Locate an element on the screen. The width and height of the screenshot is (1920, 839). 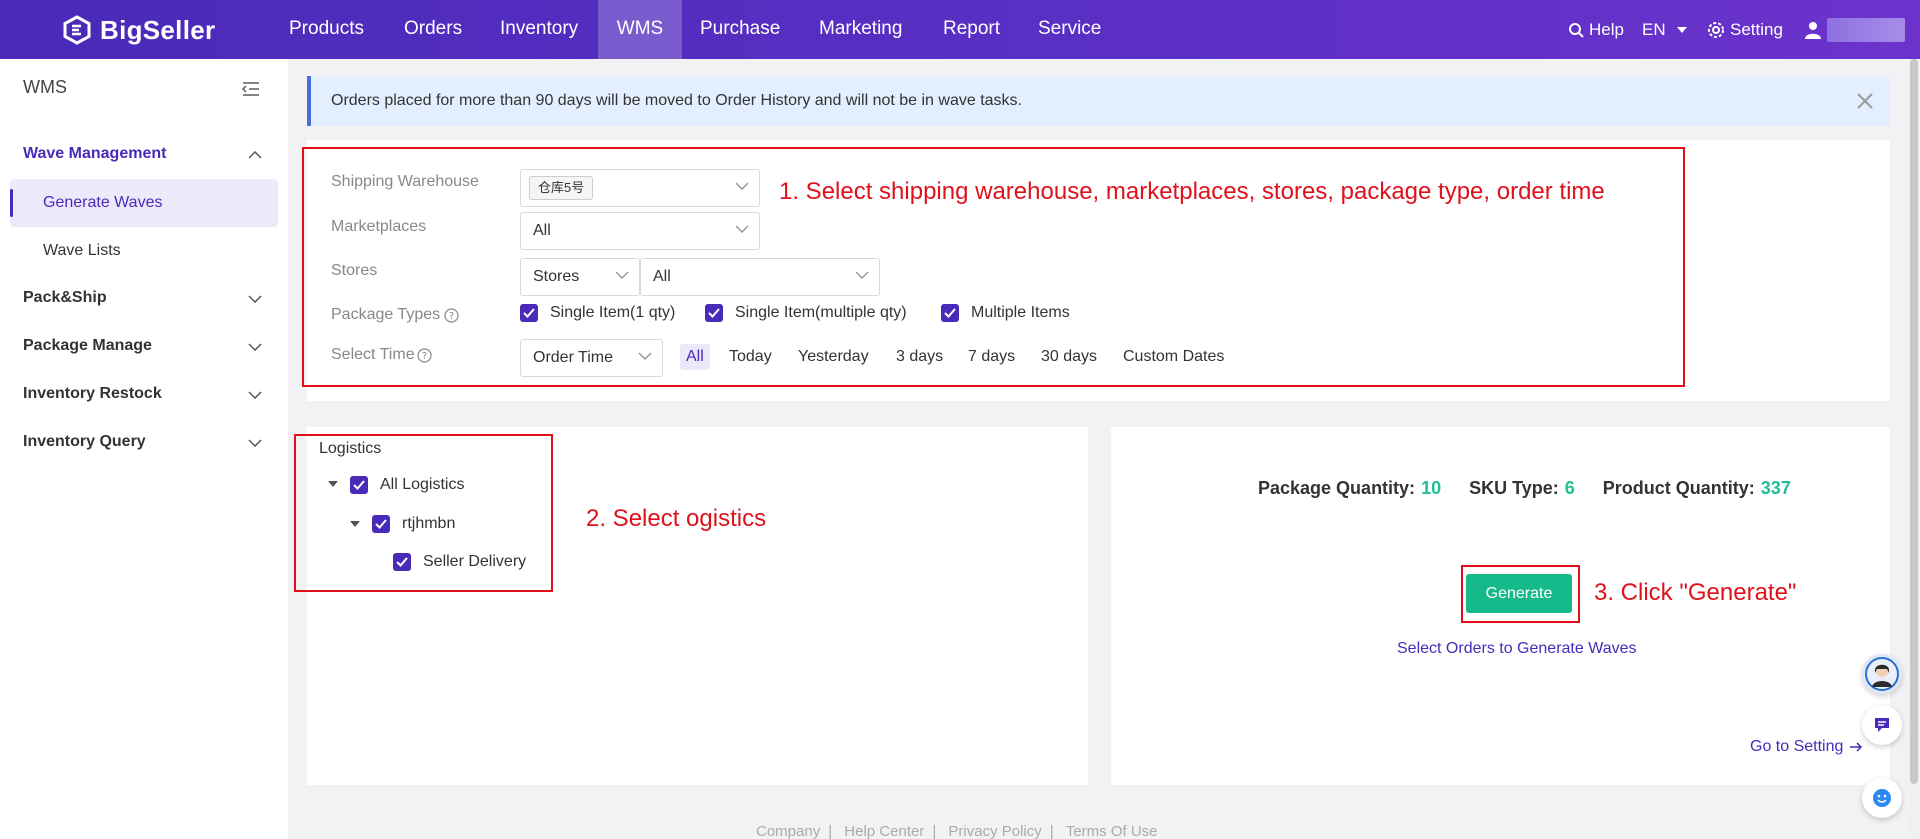
sidebar-item-pack-ship: Pack&Ship is located at coordinates (65, 298).